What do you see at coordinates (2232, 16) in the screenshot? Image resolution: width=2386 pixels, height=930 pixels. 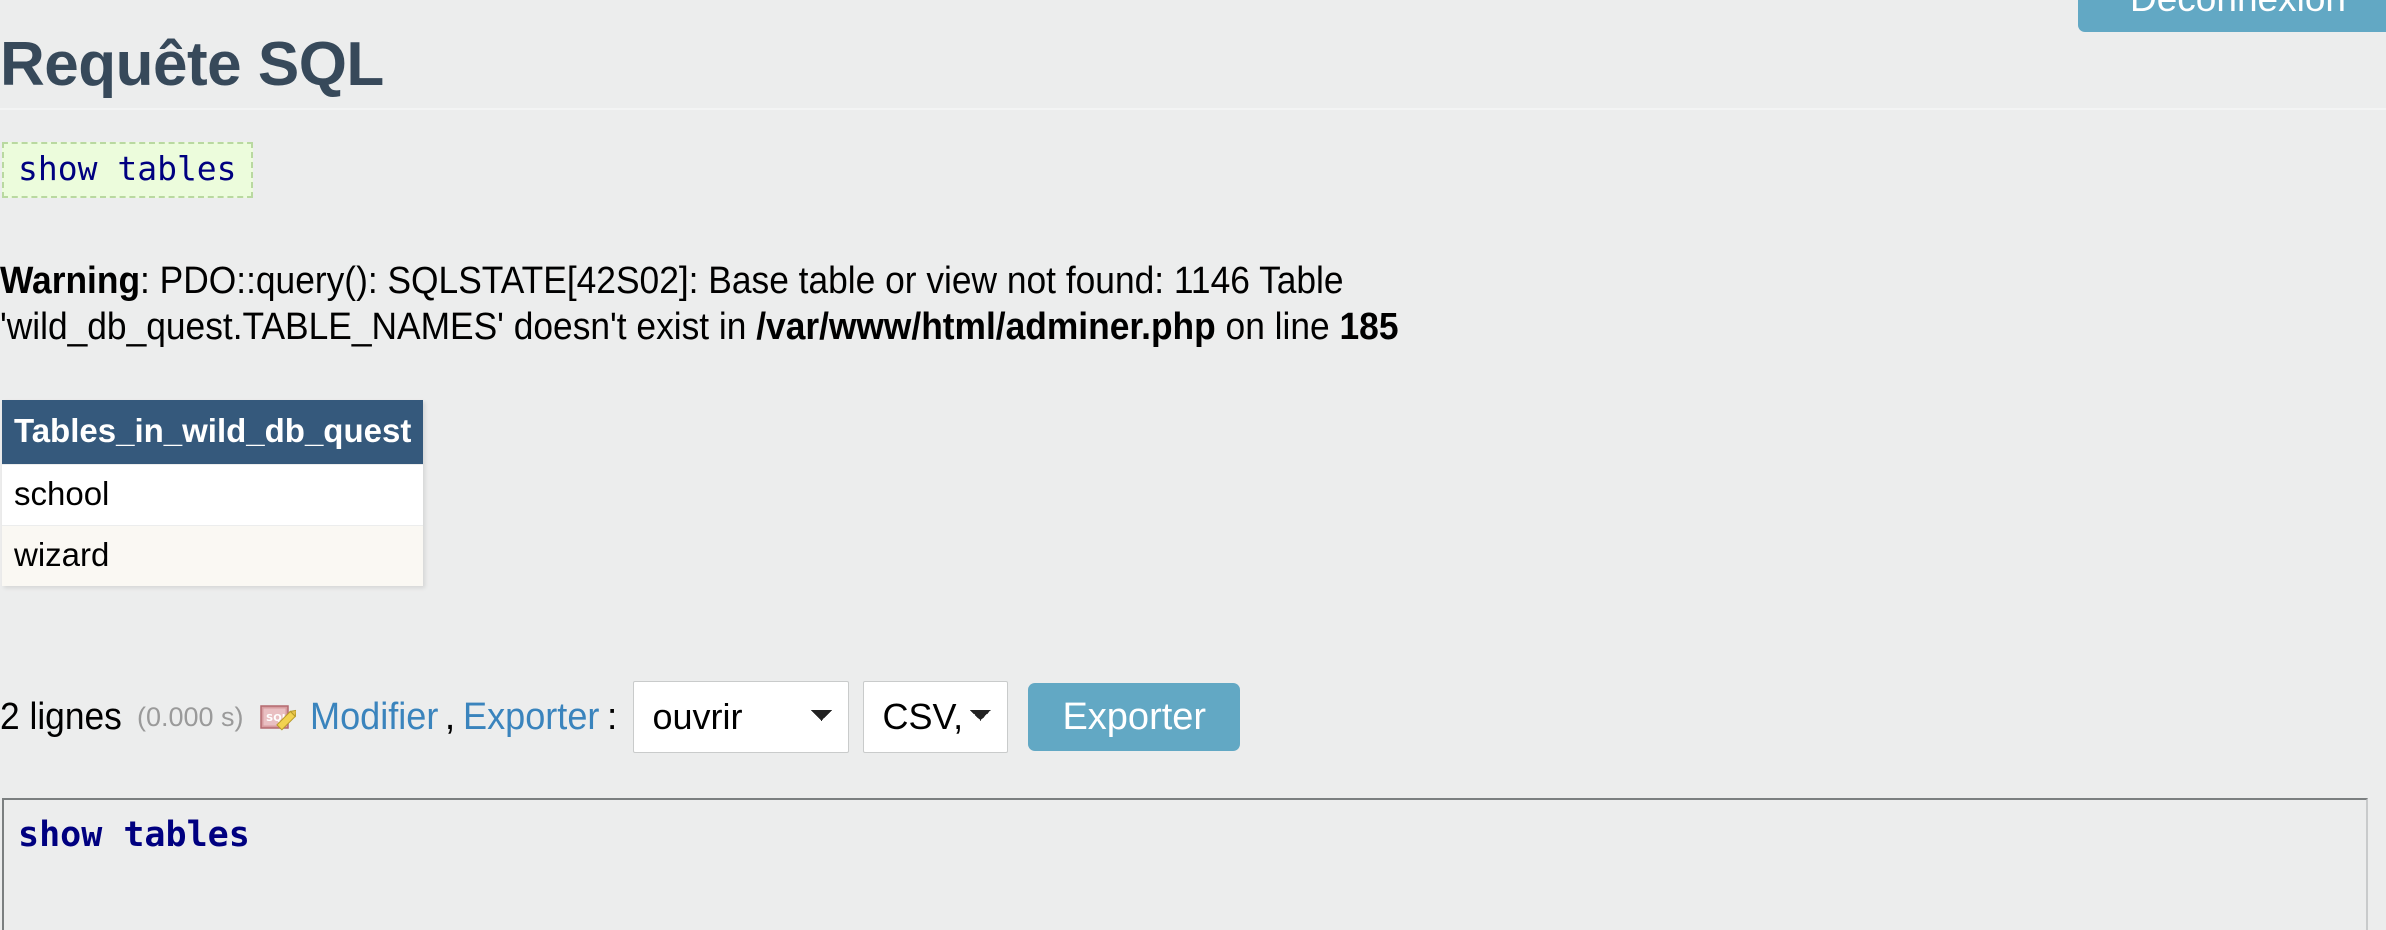 I see `logout-button: Déconnexion` at bounding box center [2232, 16].